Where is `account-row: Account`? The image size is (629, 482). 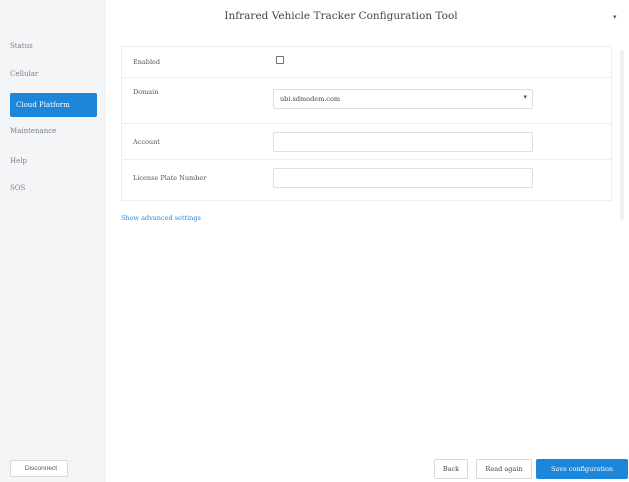 account-row: Account is located at coordinates (366, 142).